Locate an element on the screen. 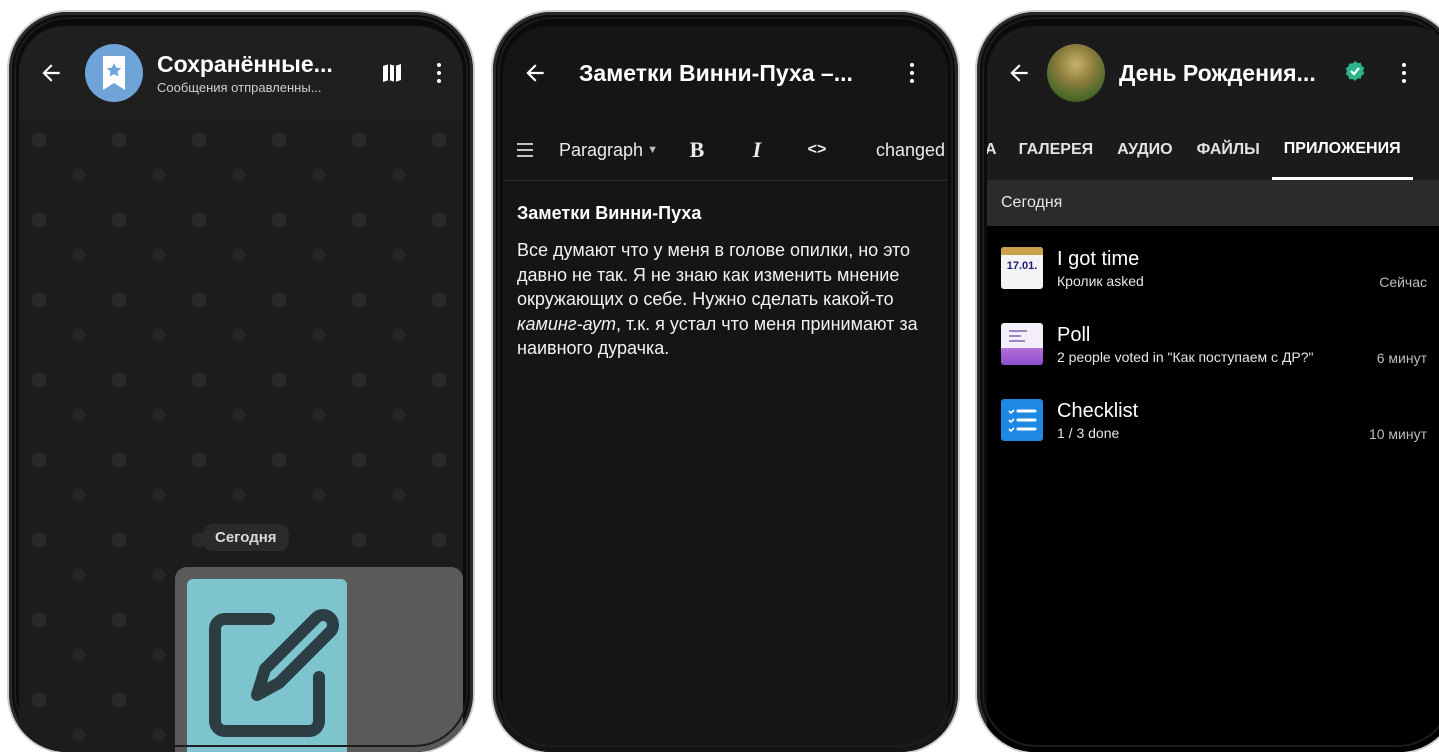 The width and height of the screenshot is (1439, 752). edit-note-icon is located at coordinates (267, 665).